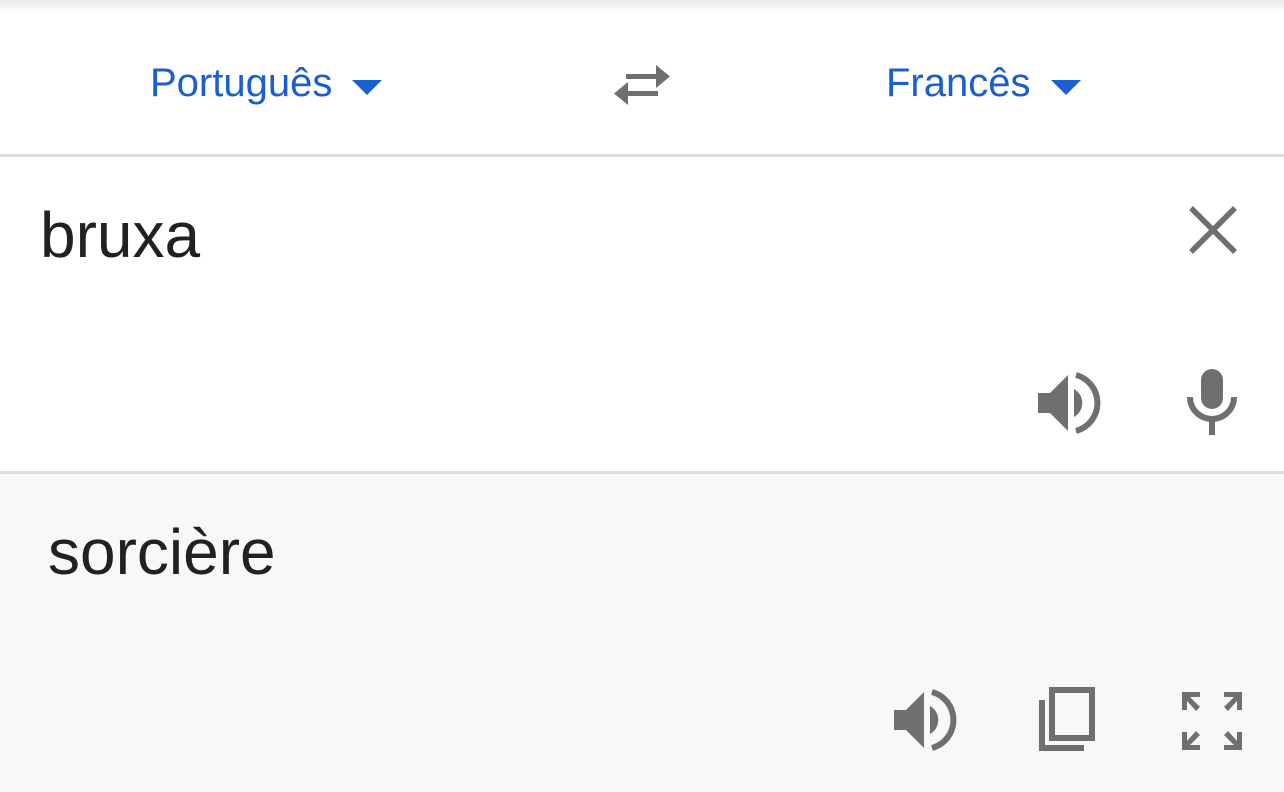 The width and height of the screenshot is (1284, 792). I want to click on copy-button, so click(1066, 720).